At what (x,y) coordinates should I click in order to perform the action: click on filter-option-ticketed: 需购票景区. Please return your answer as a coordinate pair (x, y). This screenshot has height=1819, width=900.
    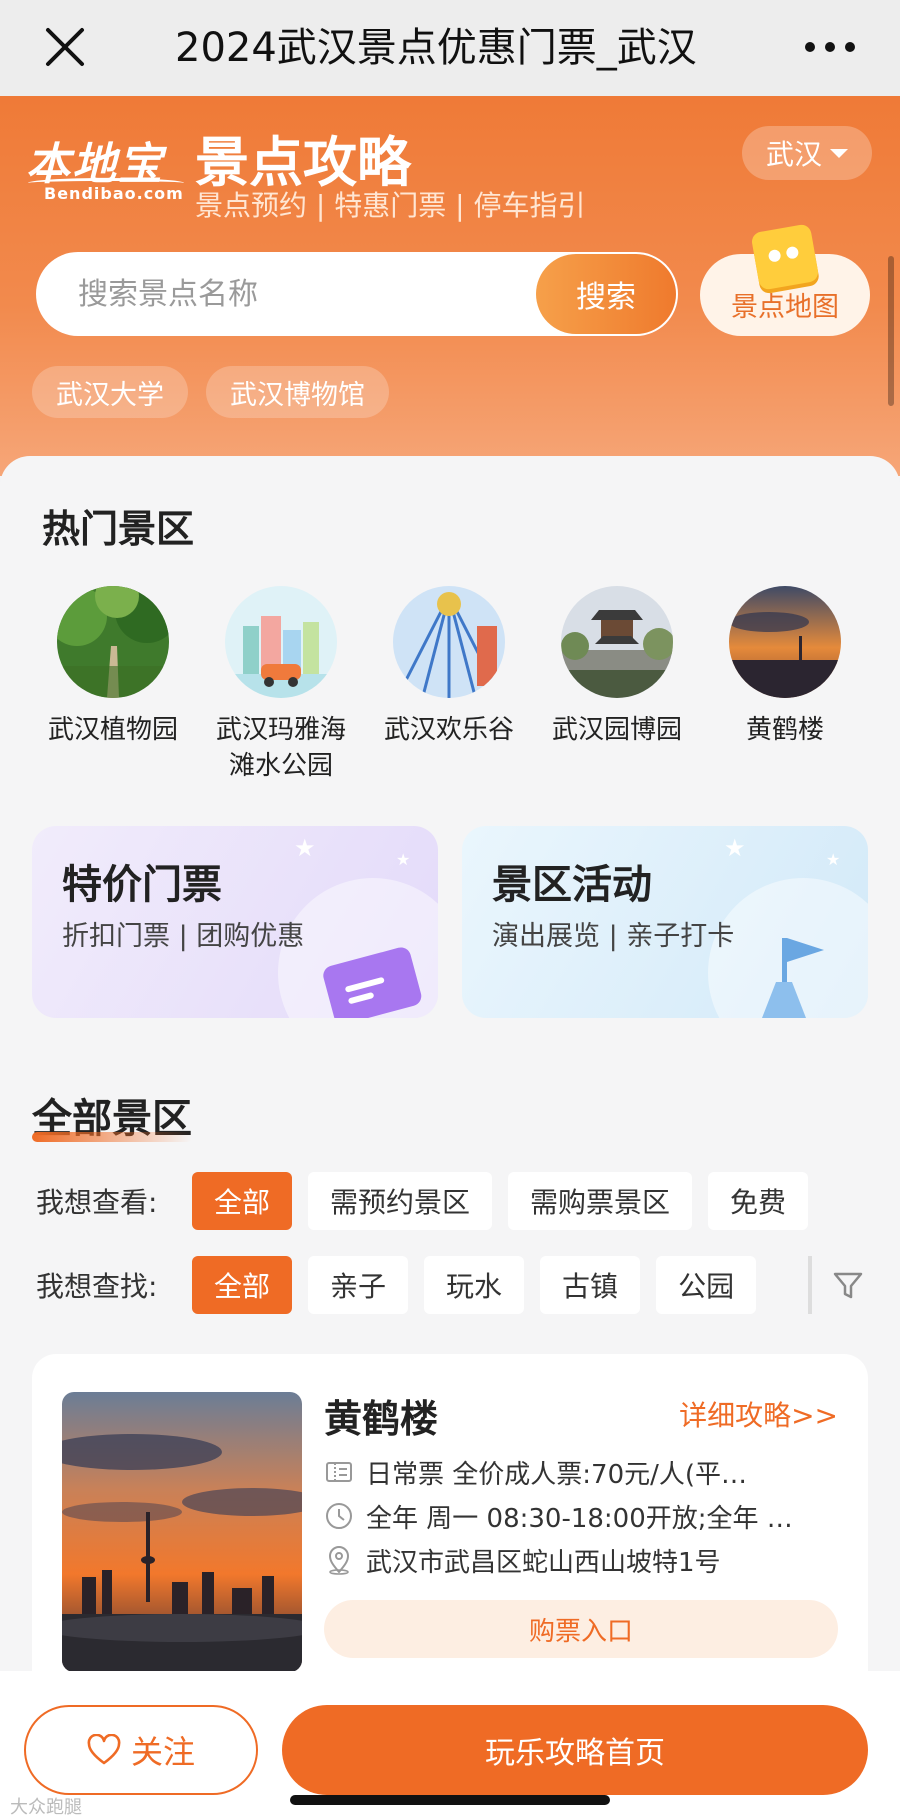
    Looking at the image, I should click on (600, 1201).